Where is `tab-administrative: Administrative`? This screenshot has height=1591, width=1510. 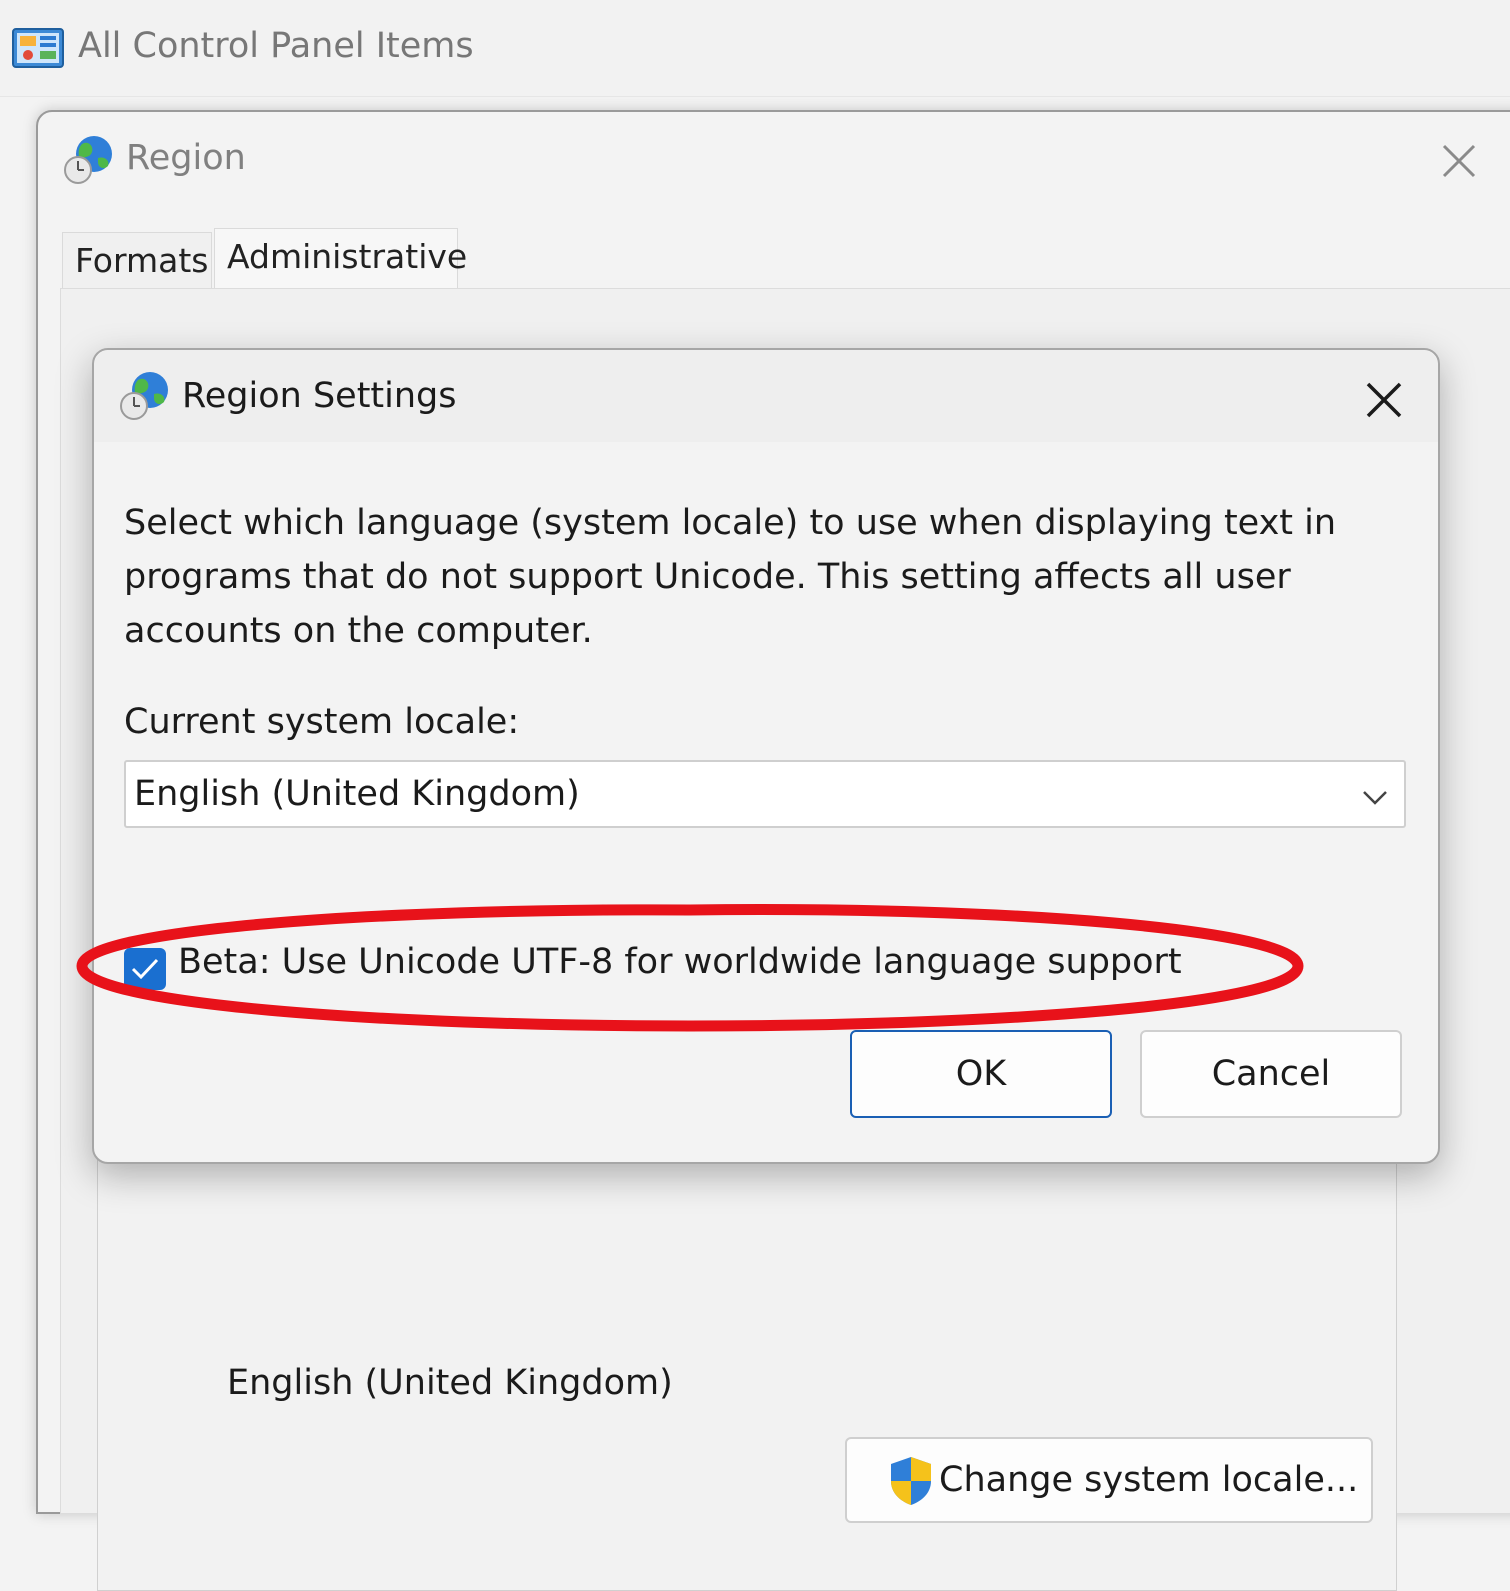
tab-administrative: Administrative is located at coordinates (340, 259).